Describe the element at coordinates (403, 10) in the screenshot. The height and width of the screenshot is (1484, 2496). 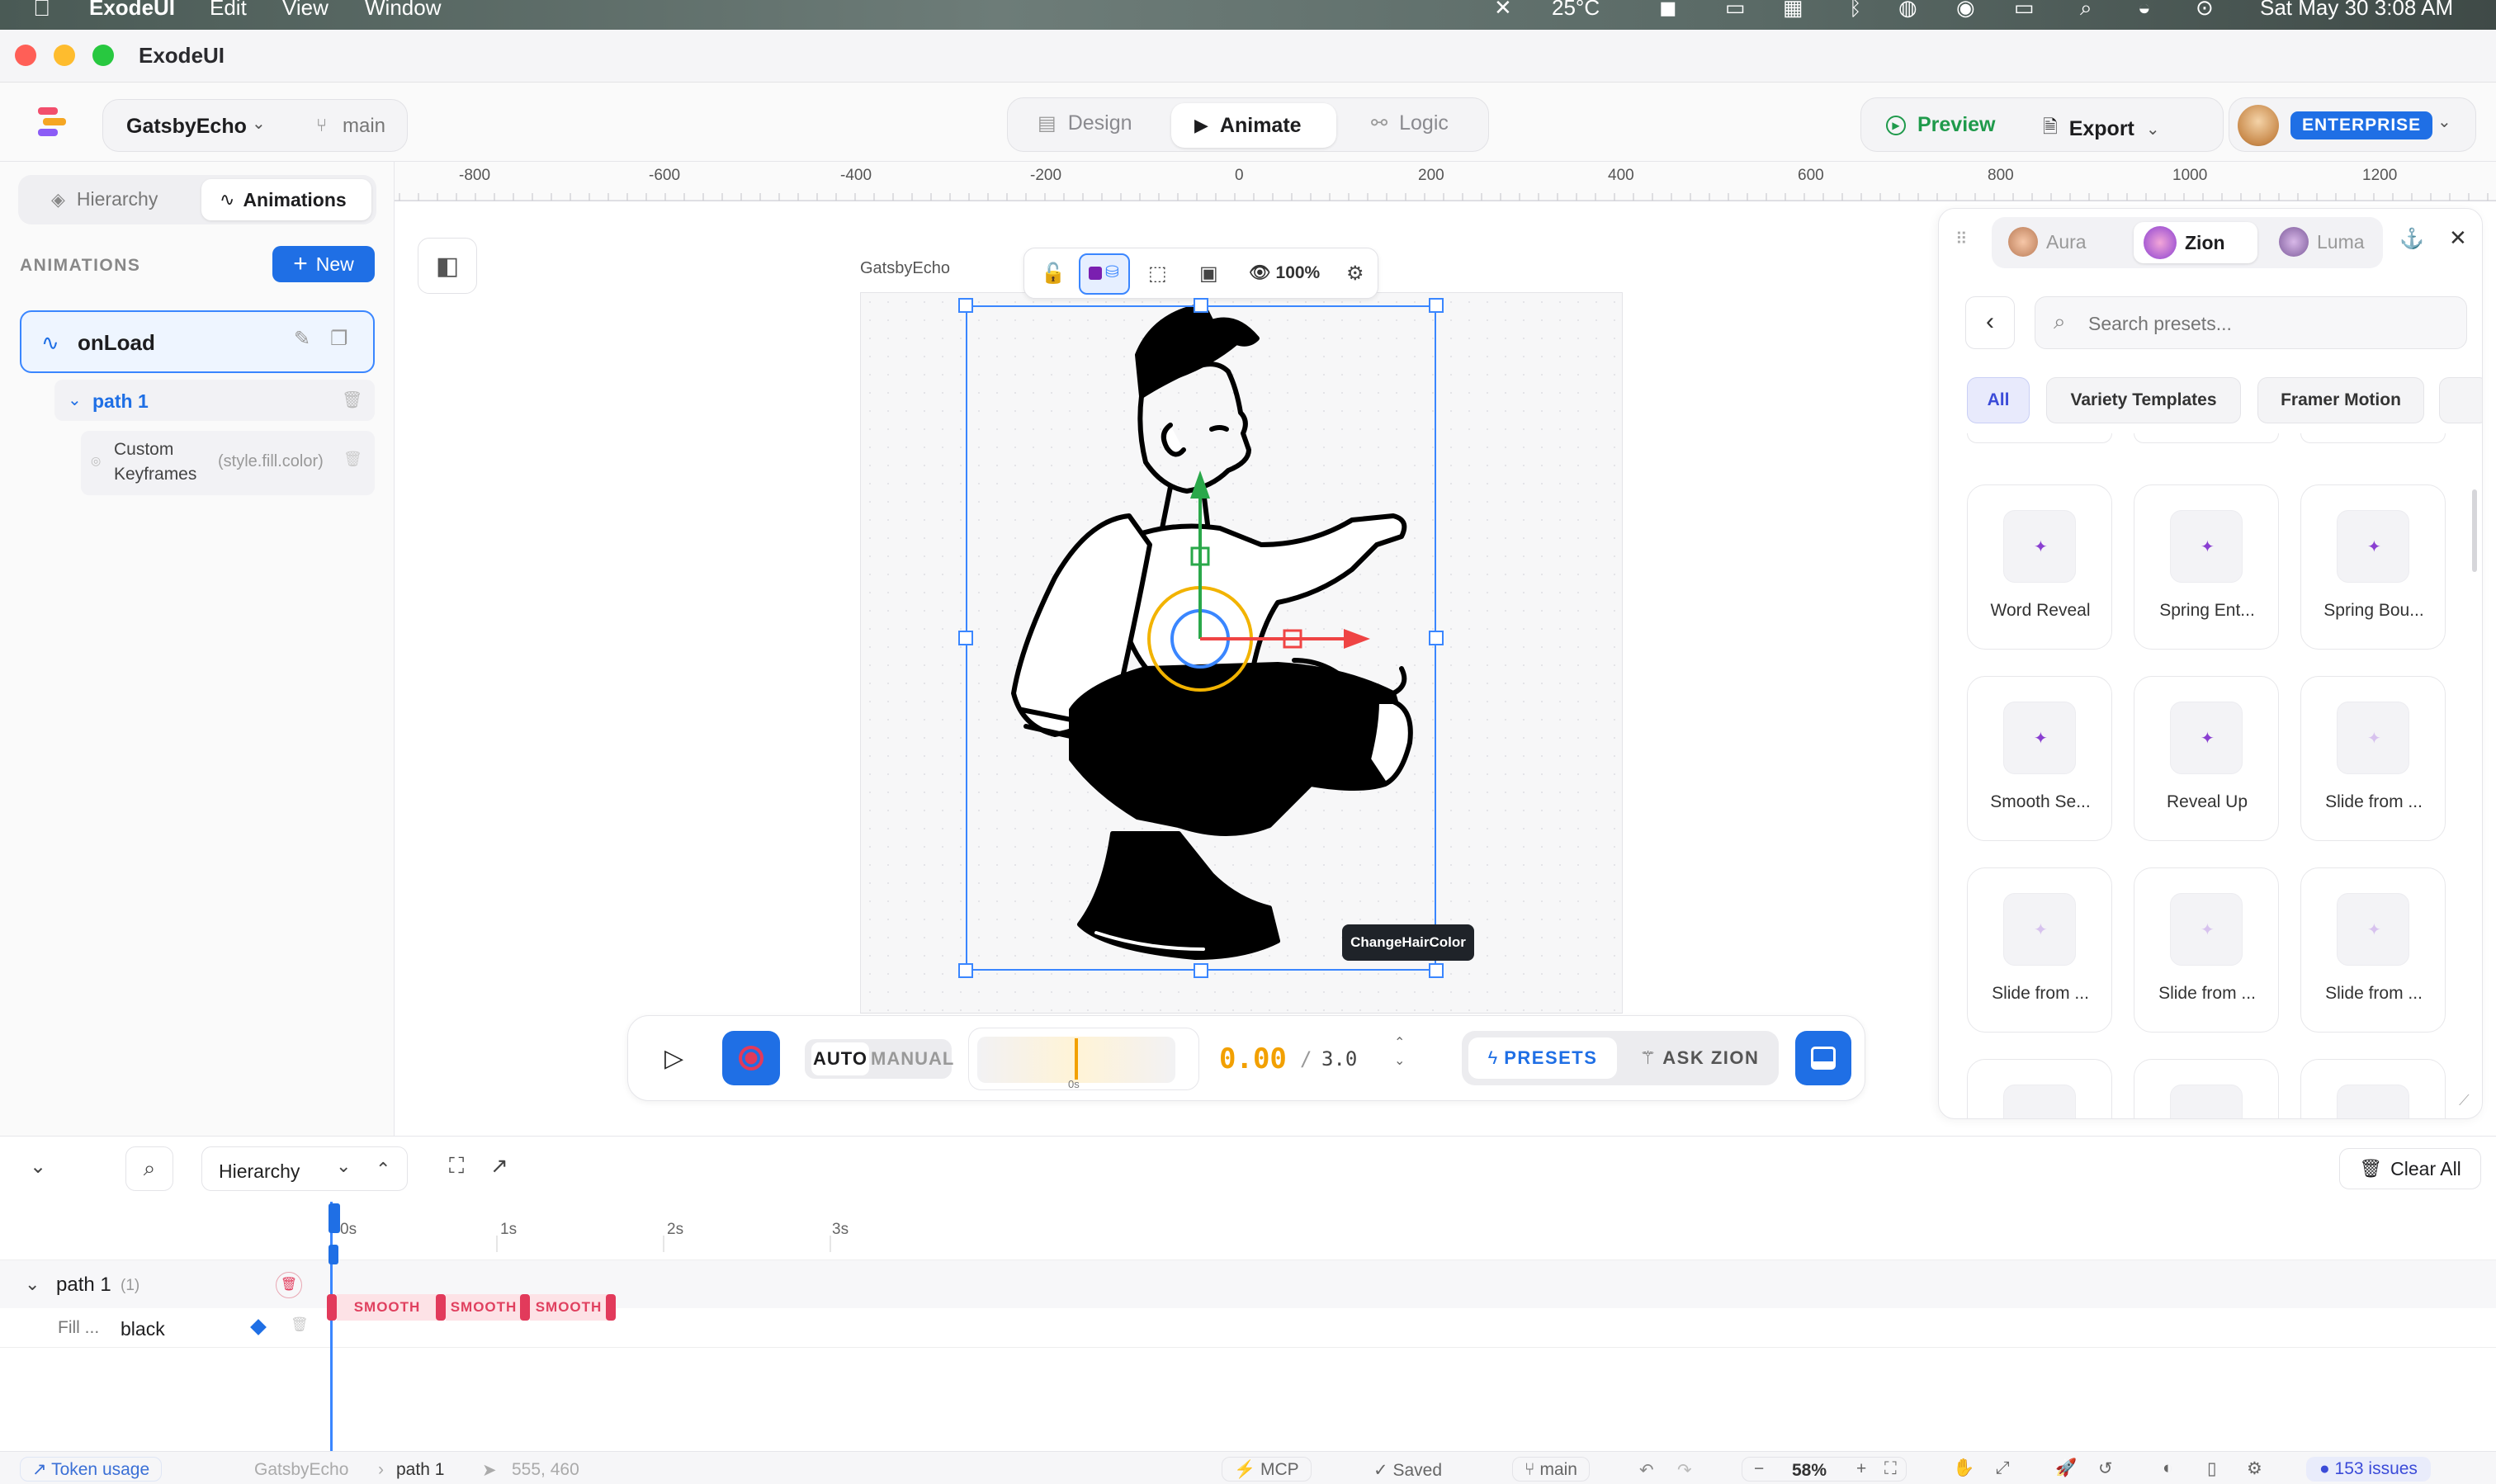
I see `menu-window: Window` at that location.